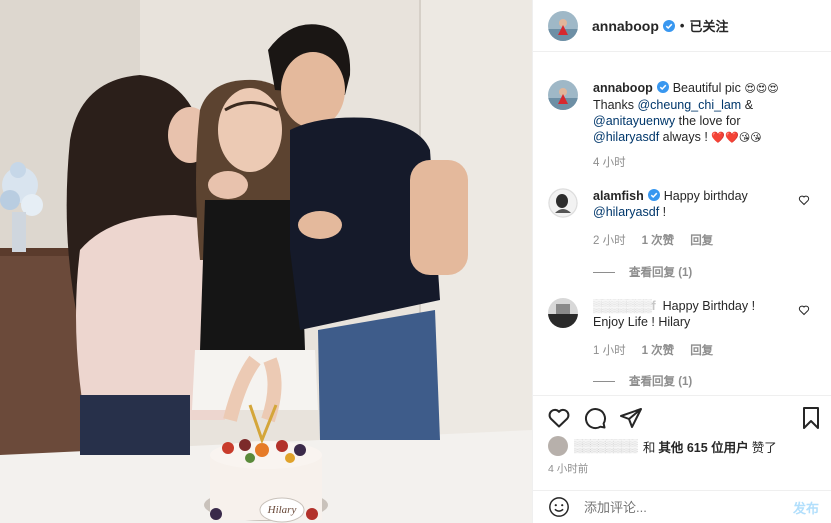 This screenshot has height=523, width=831. What do you see at coordinates (623, 88) in the screenshot?
I see `caption-username: annaboop` at bounding box center [623, 88].